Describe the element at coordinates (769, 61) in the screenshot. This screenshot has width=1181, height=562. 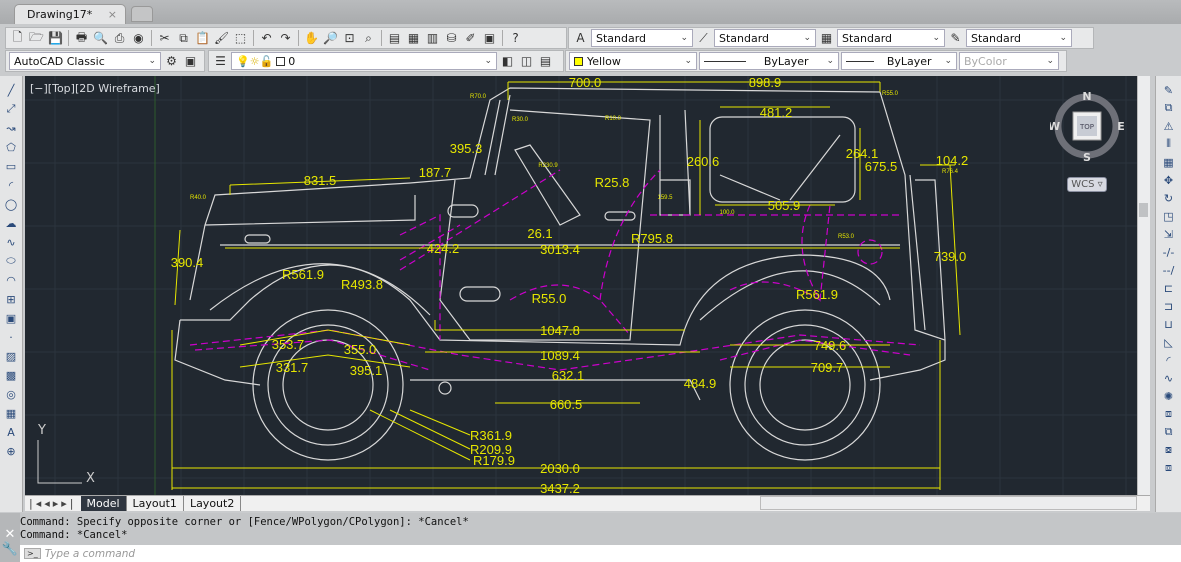
I see `linetype-dropdown: ByLayer ⌄` at that location.